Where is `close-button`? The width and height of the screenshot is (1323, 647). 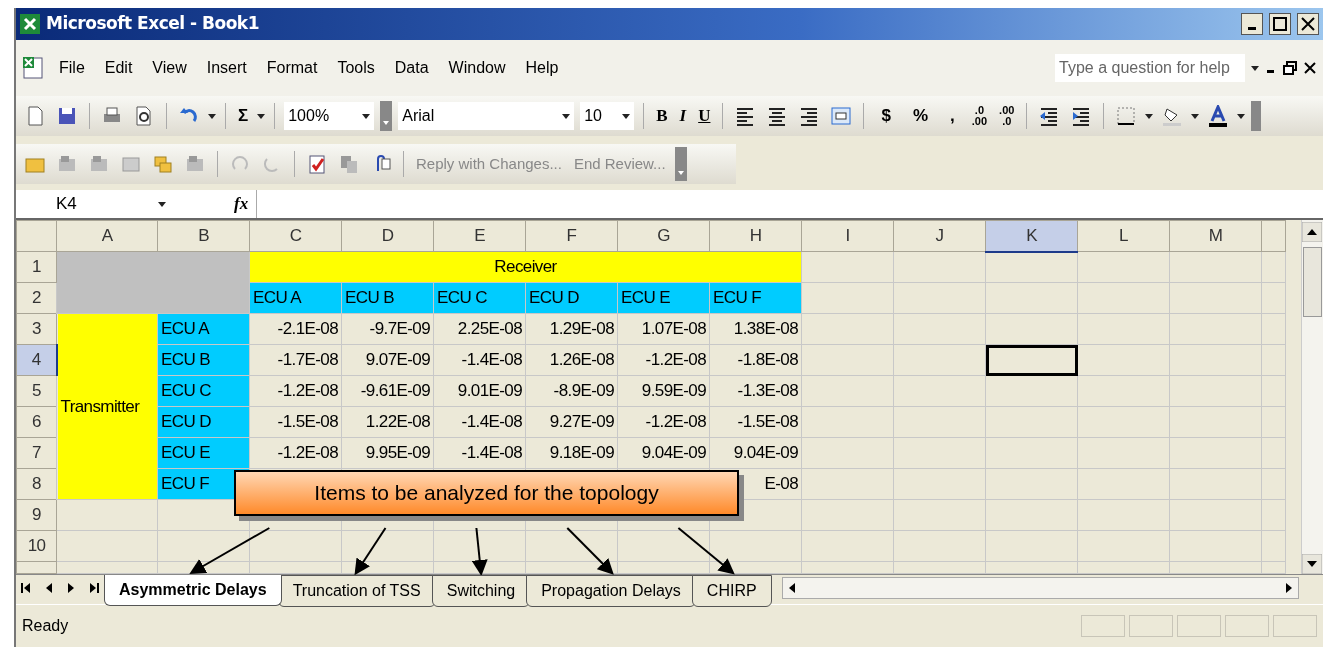 close-button is located at coordinates (1308, 24).